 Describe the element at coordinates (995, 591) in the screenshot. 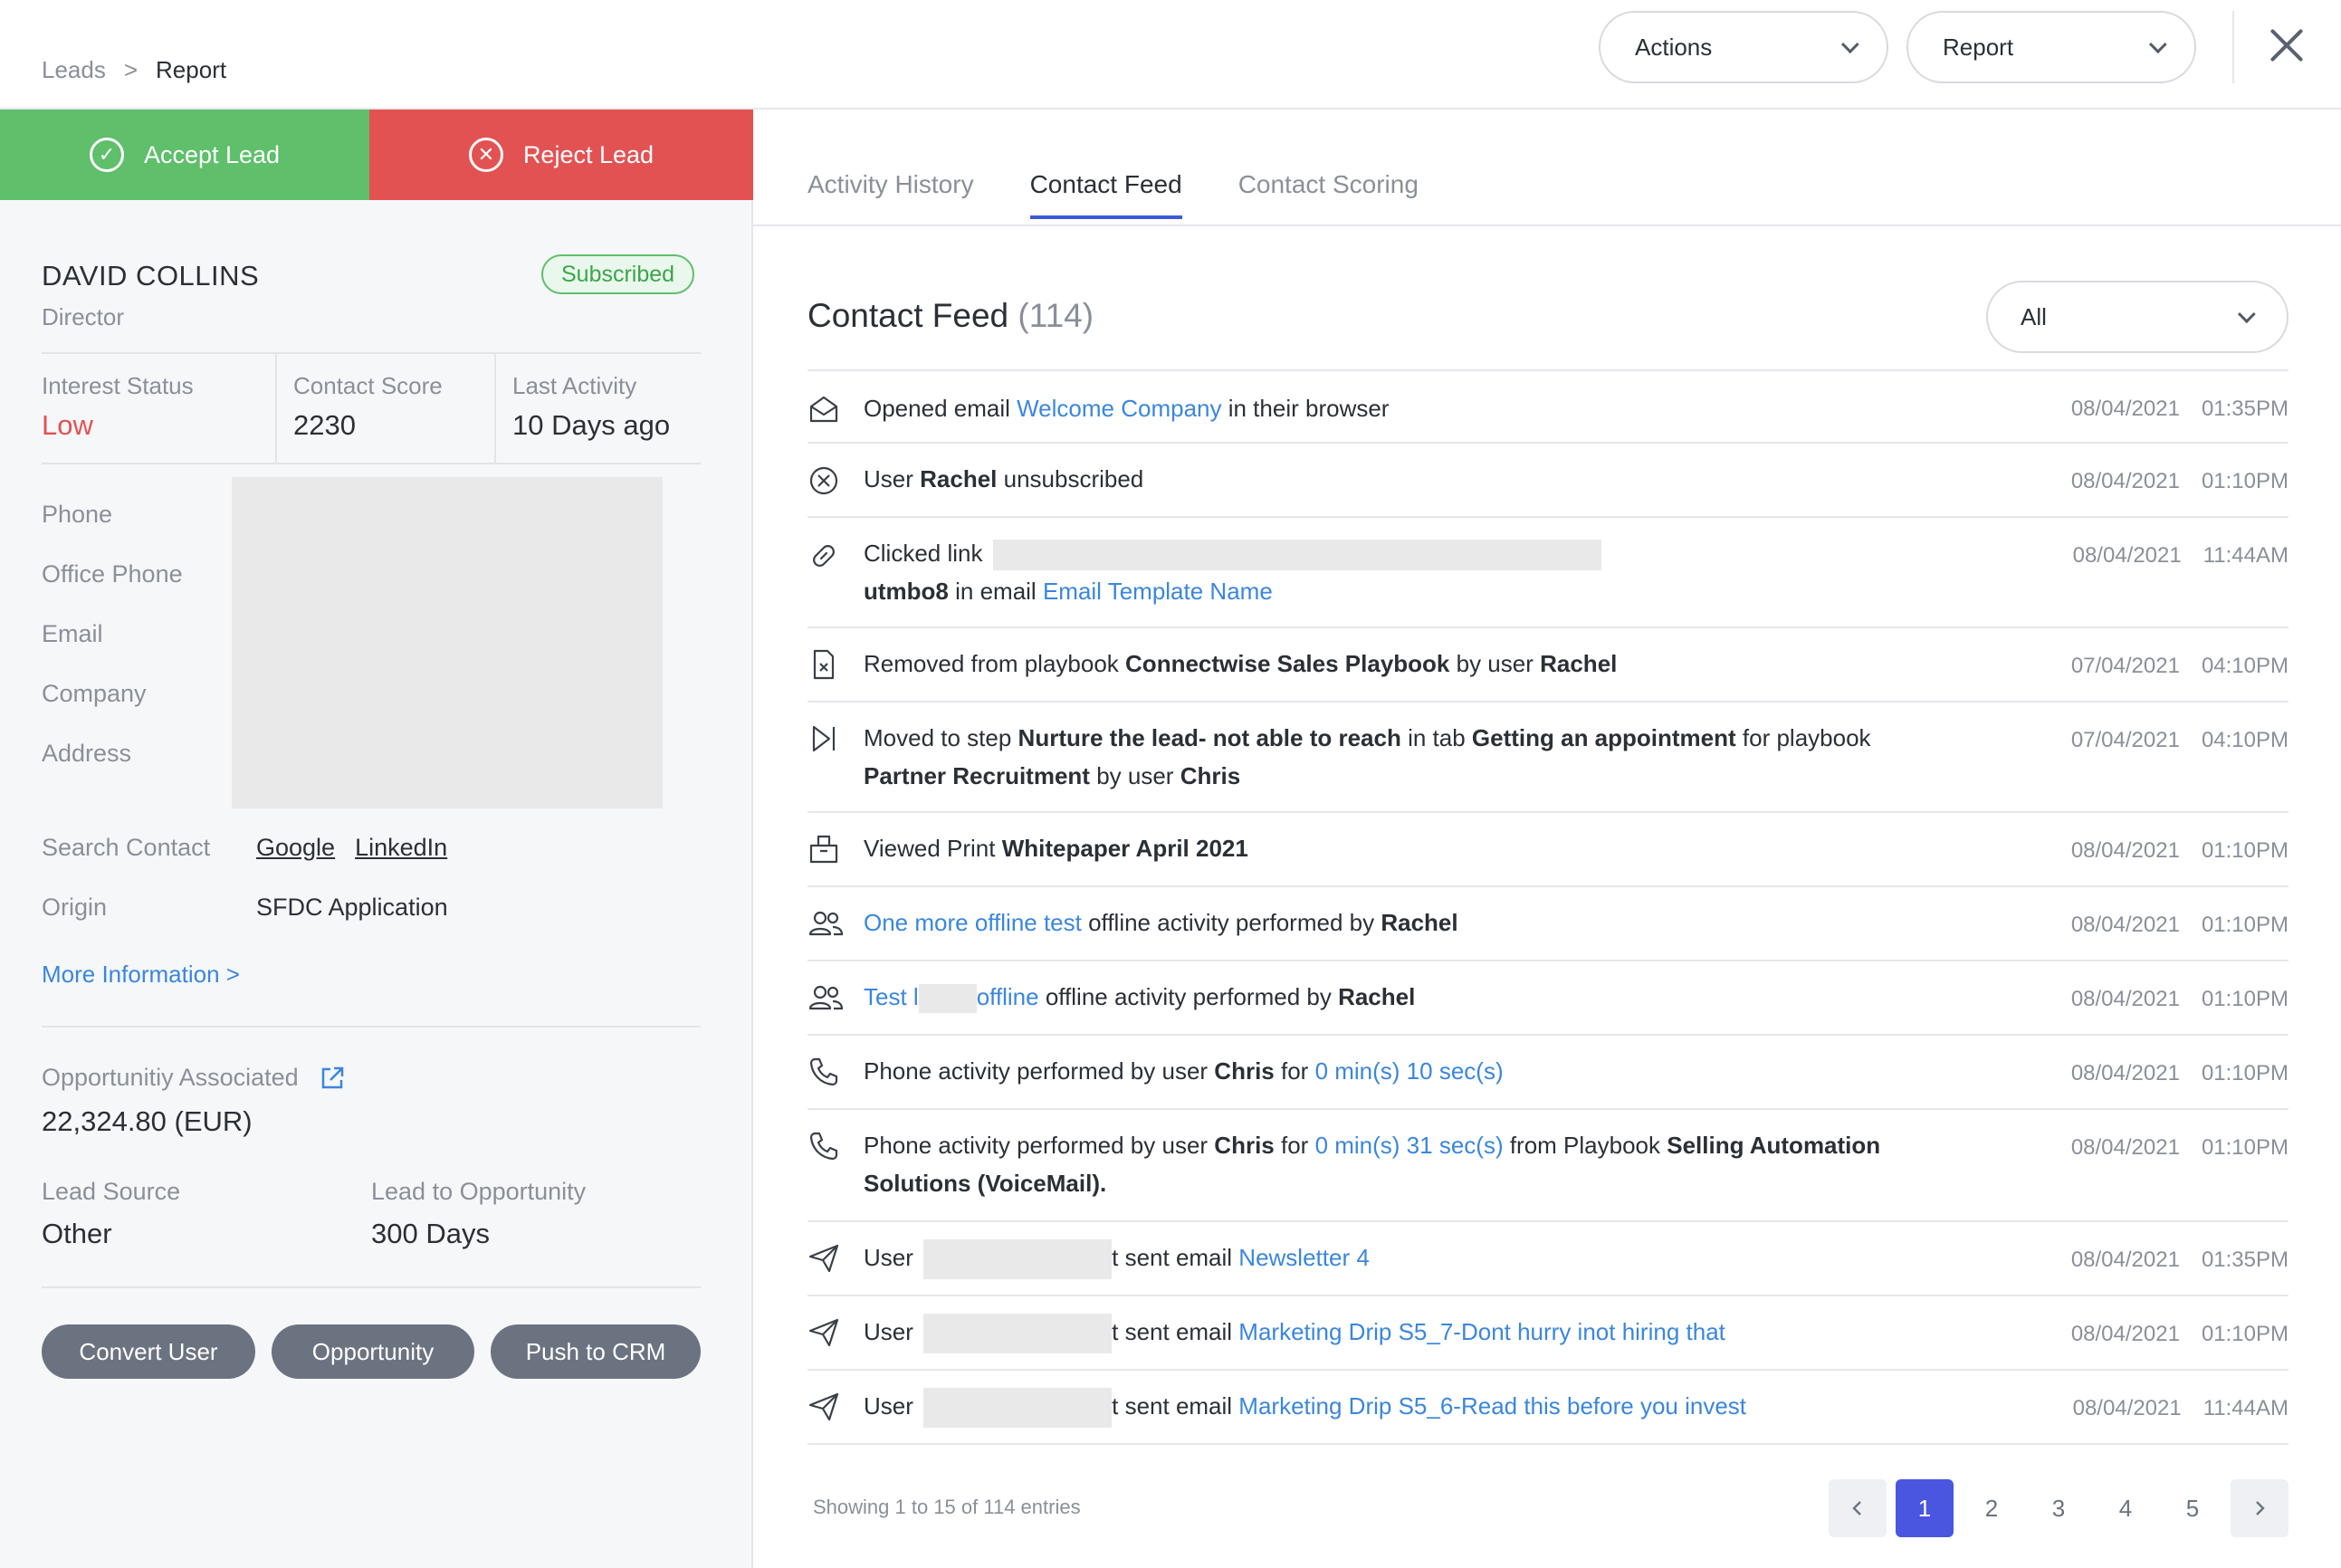

I see `feed-text-part: in email` at that location.